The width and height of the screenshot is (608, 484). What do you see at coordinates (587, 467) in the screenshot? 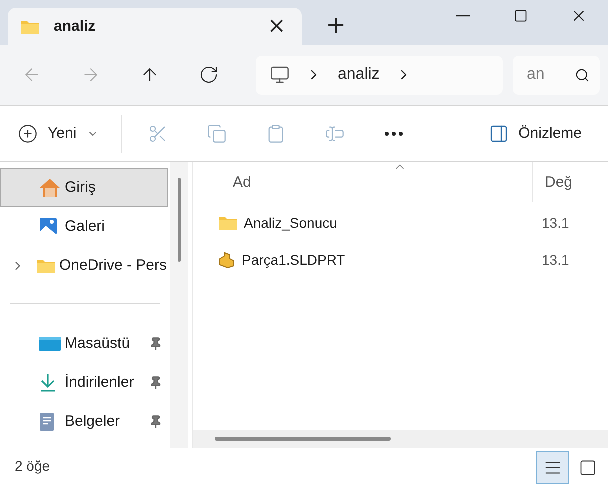
I see `tiles-icon` at bounding box center [587, 467].